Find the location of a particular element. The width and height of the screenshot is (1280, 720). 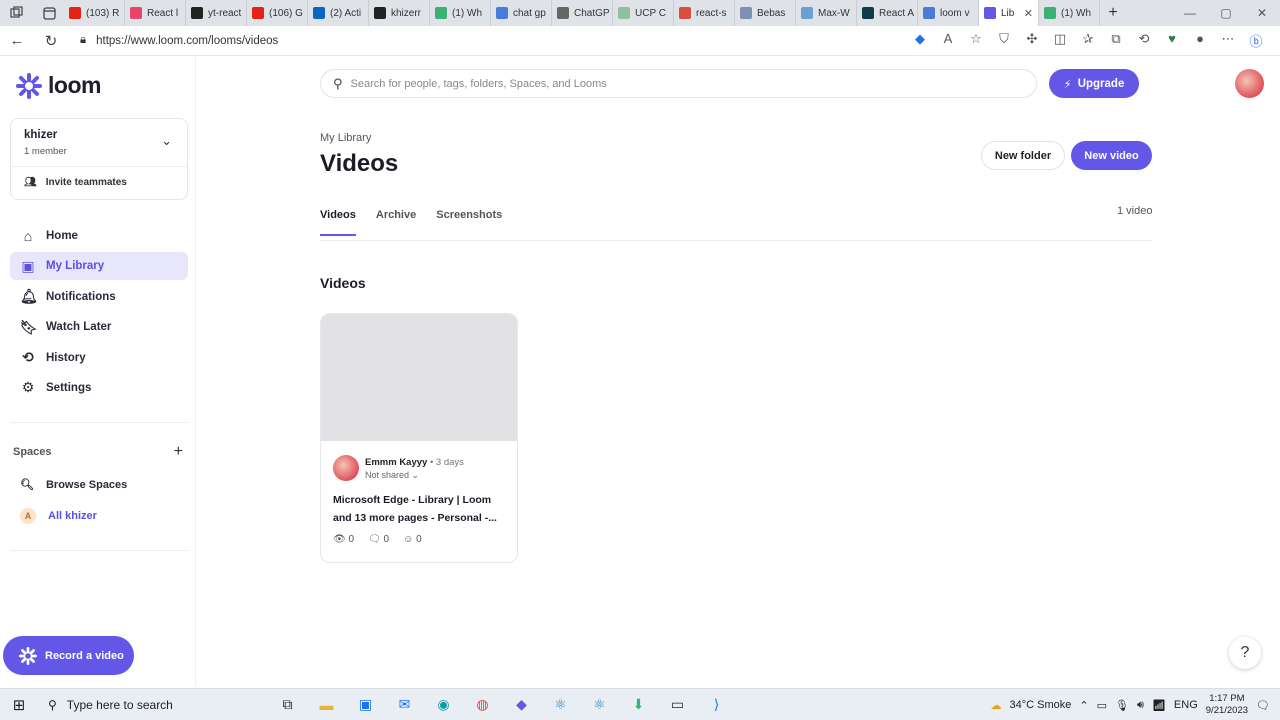

all-workspace-space-item: A All khizer is located at coordinates (58, 516).